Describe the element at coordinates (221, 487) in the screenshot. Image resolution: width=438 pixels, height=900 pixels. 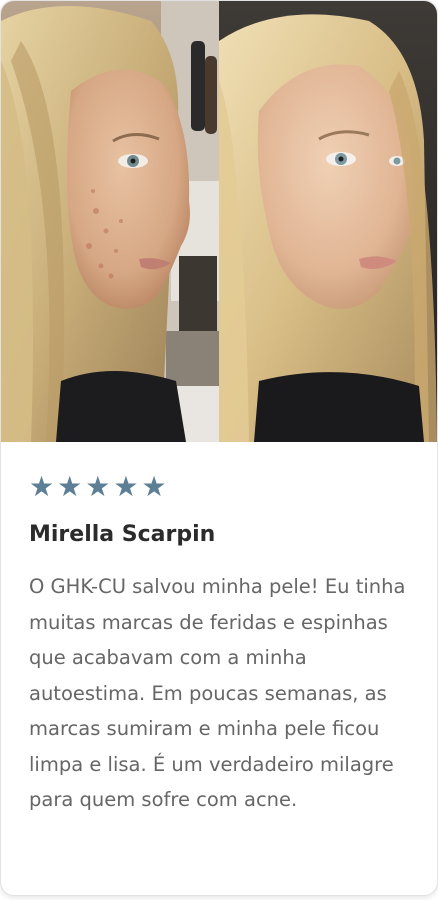
I see `star-rating: ★ ★ ★ ★ ★` at that location.